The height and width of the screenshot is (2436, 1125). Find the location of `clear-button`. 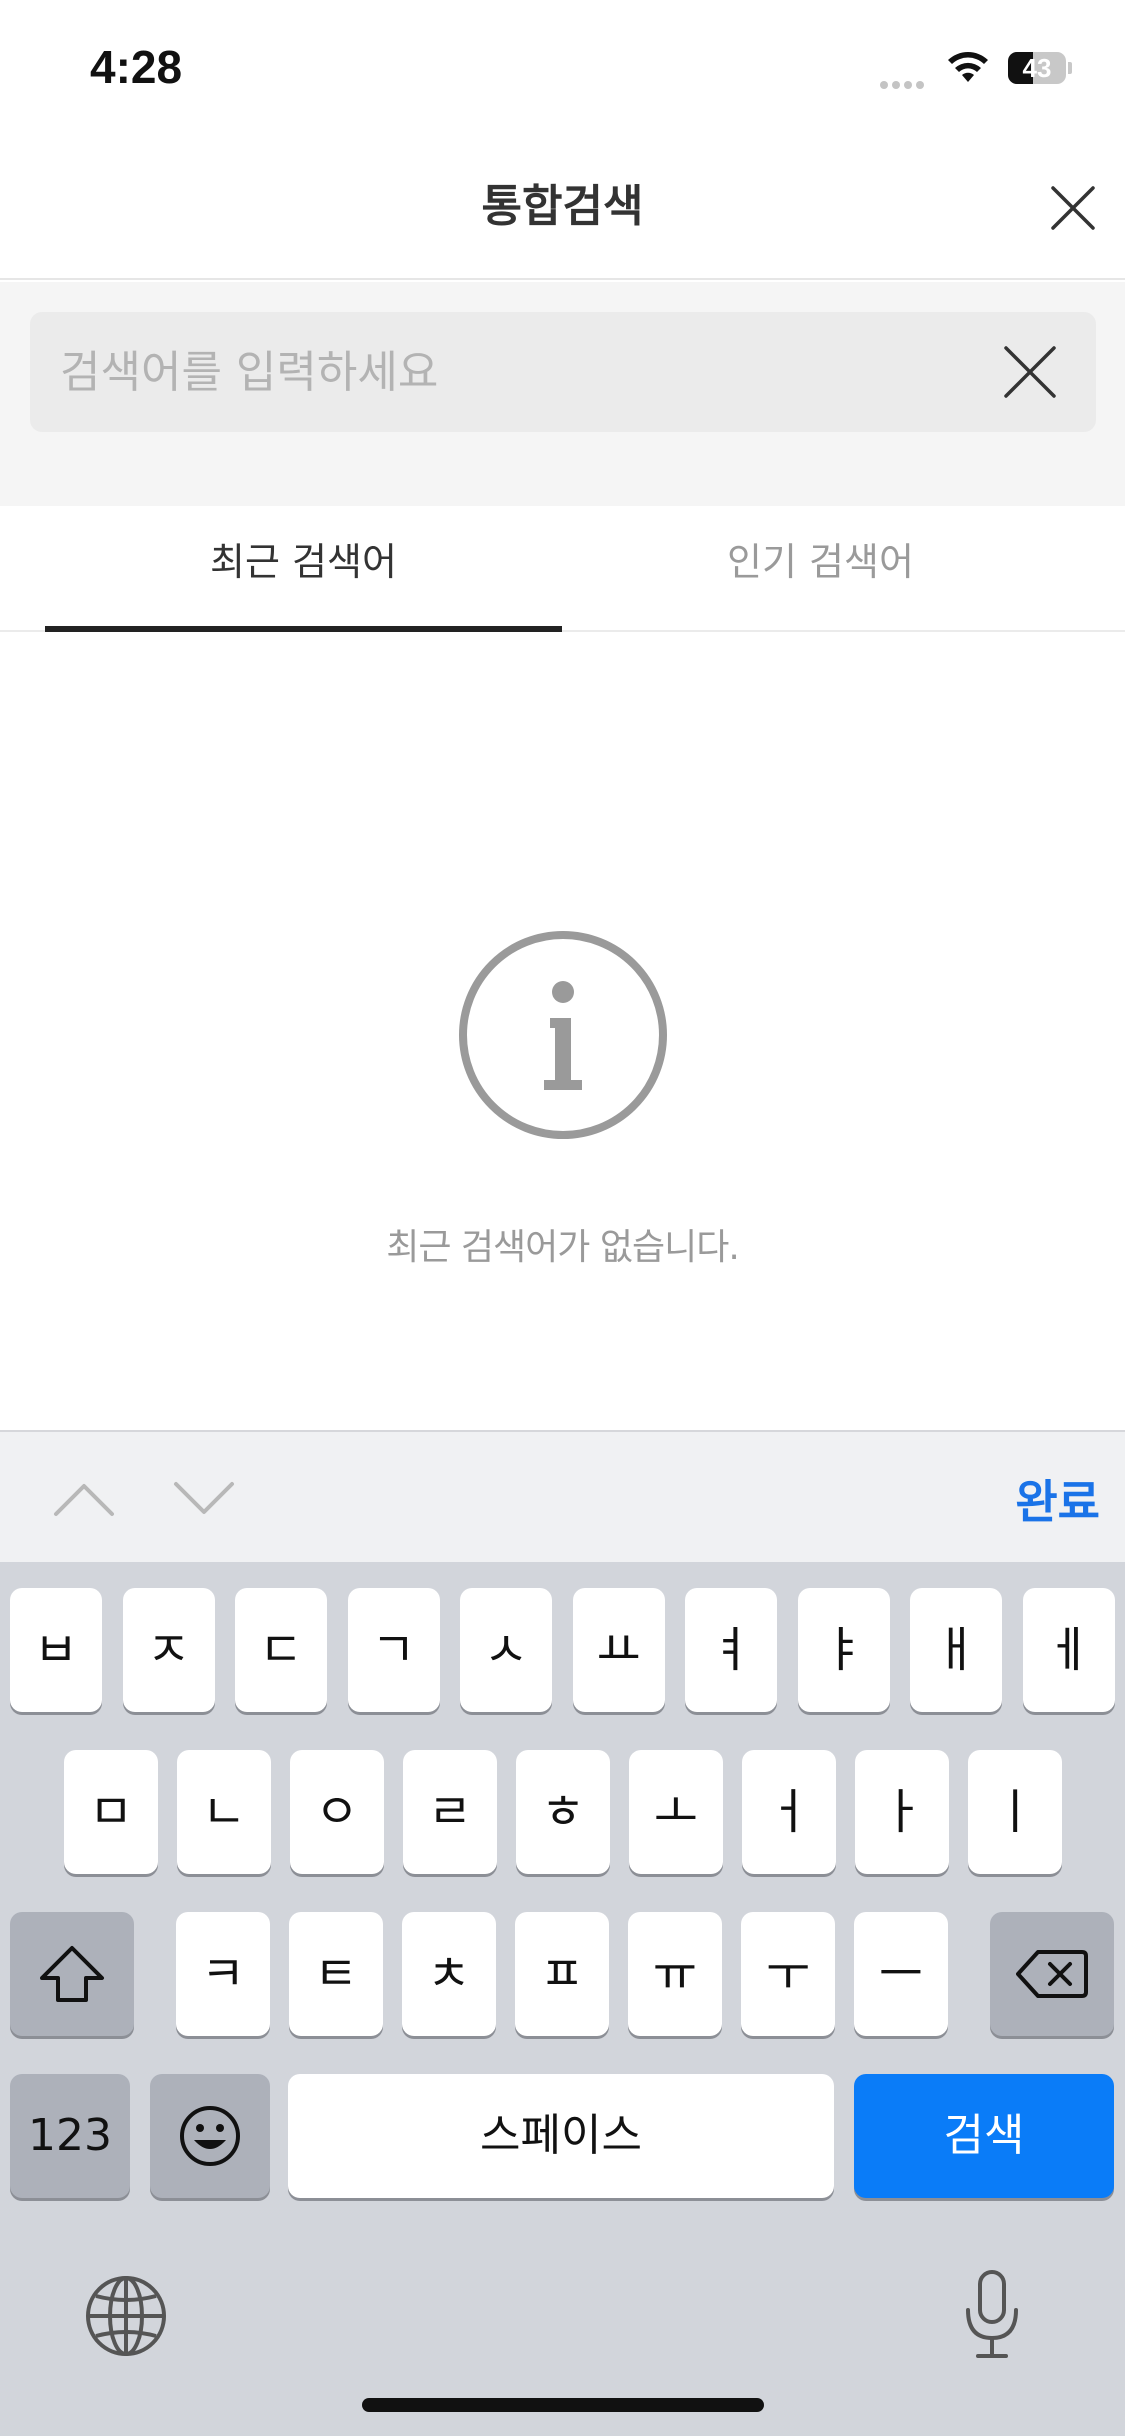

clear-button is located at coordinates (1030, 372).